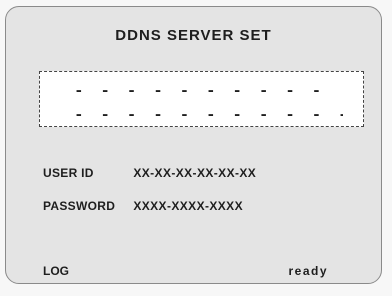 The image size is (392, 296). I want to click on log-button: LOG, so click(56, 271).